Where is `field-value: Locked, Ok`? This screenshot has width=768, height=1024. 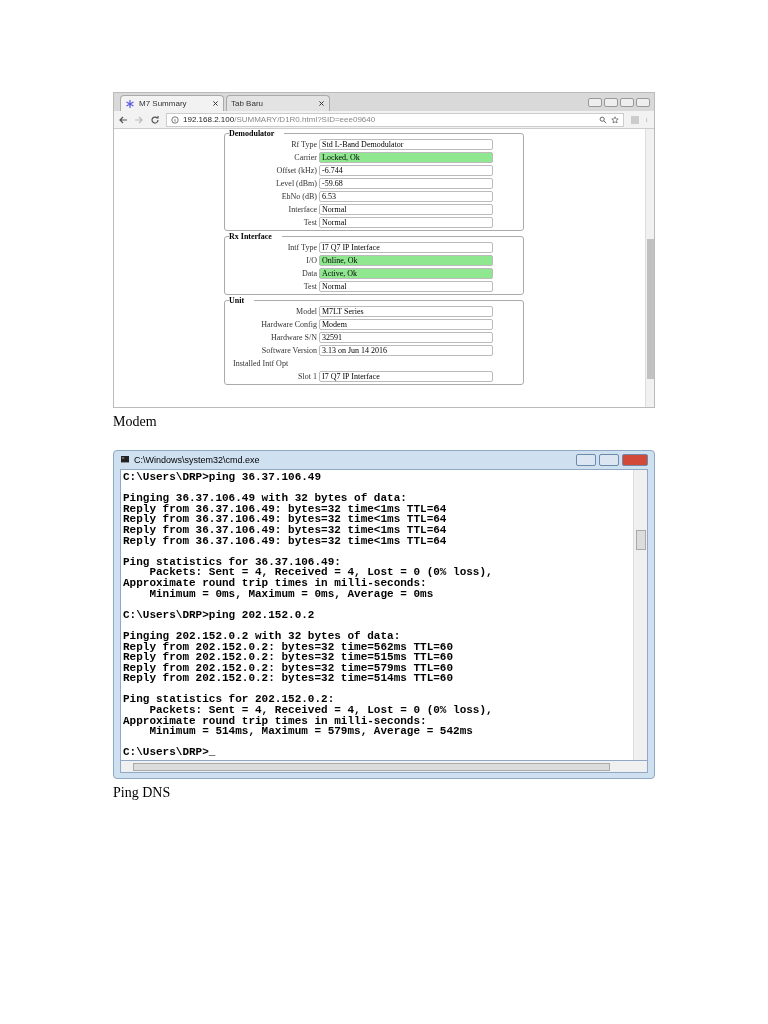 field-value: Locked, Ok is located at coordinates (406, 157).